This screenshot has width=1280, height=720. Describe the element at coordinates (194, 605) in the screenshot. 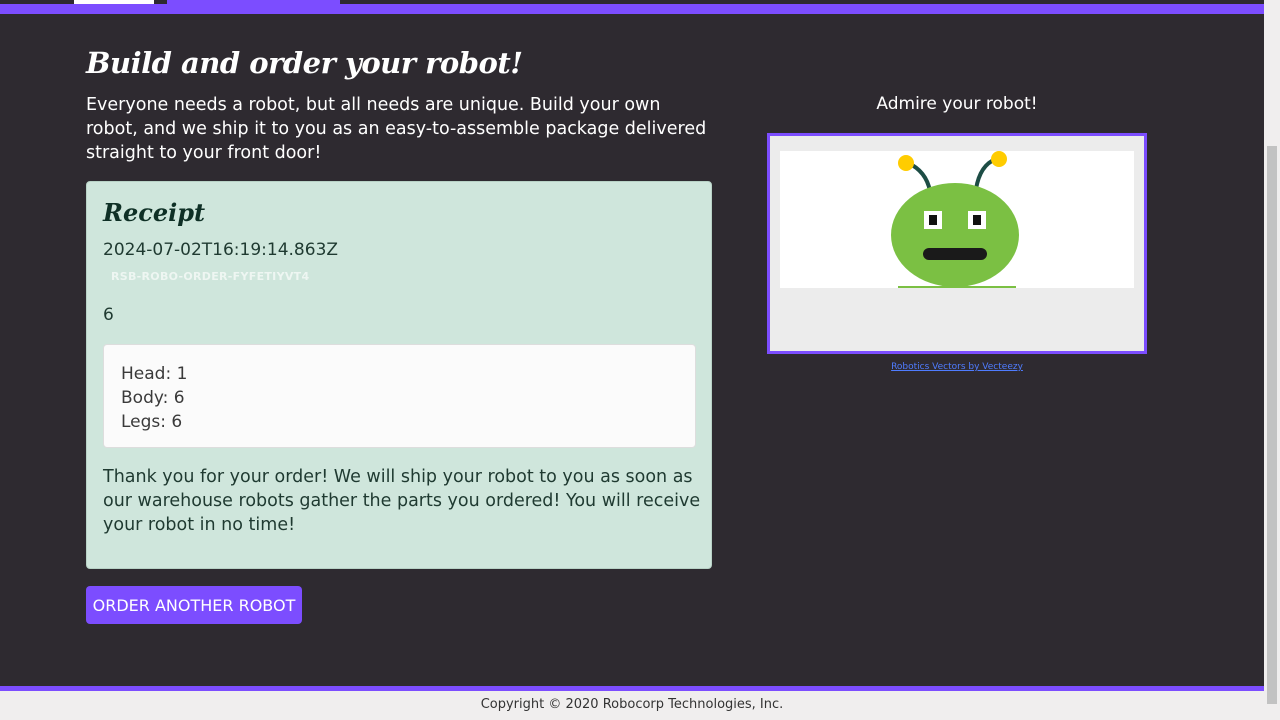

I see `order-another-robot-button: ORDER ANOTHER ROBOT` at that location.